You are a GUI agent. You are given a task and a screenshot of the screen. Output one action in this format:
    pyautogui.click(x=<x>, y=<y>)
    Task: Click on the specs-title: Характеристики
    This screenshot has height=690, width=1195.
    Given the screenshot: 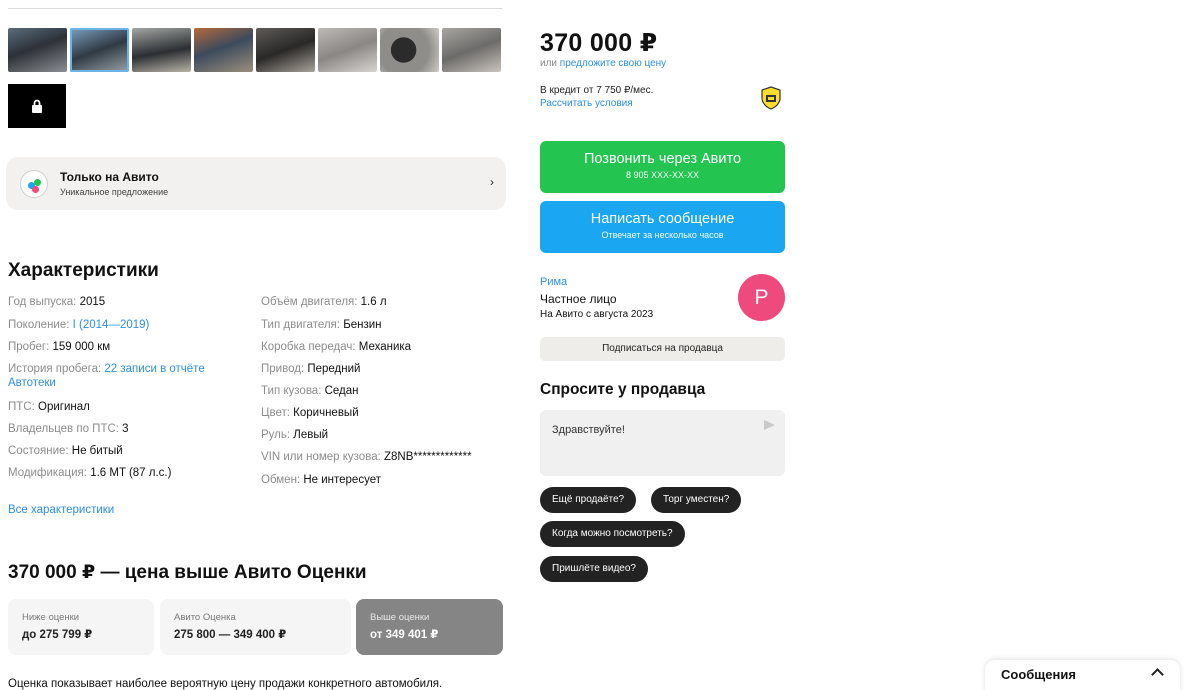 What is the action you would take?
    pyautogui.click(x=83, y=270)
    